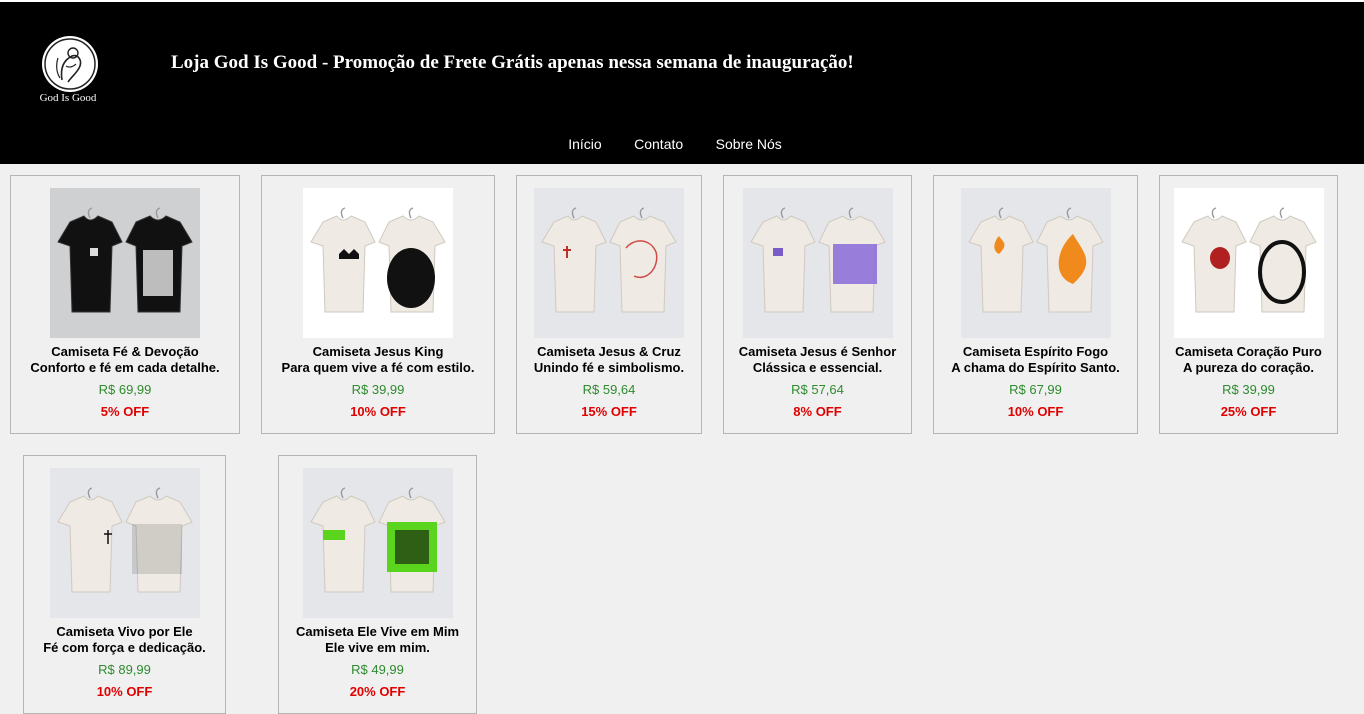 The height and width of the screenshot is (714, 1364). Describe the element at coordinates (1248, 367) in the screenshot. I see `product-description: A pureza do coração.` at that location.